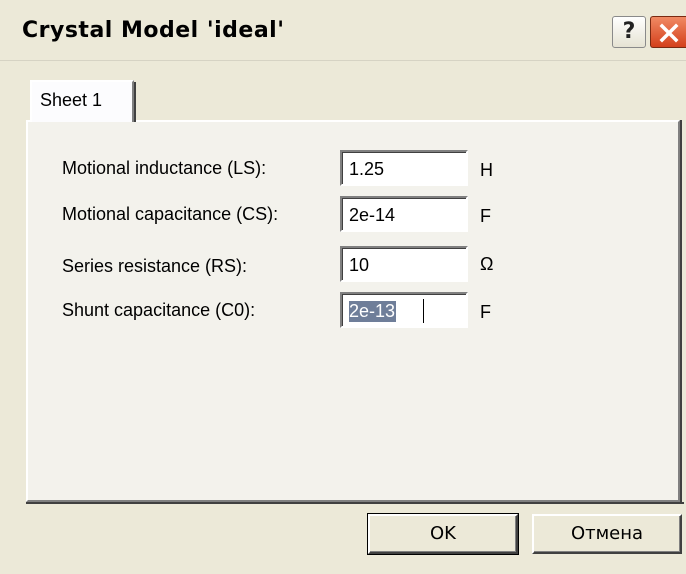 This screenshot has height=574, width=686. Describe the element at coordinates (170, 214) in the screenshot. I see `field-label-motional-capacitance: Motional capacitance (CS):` at that location.